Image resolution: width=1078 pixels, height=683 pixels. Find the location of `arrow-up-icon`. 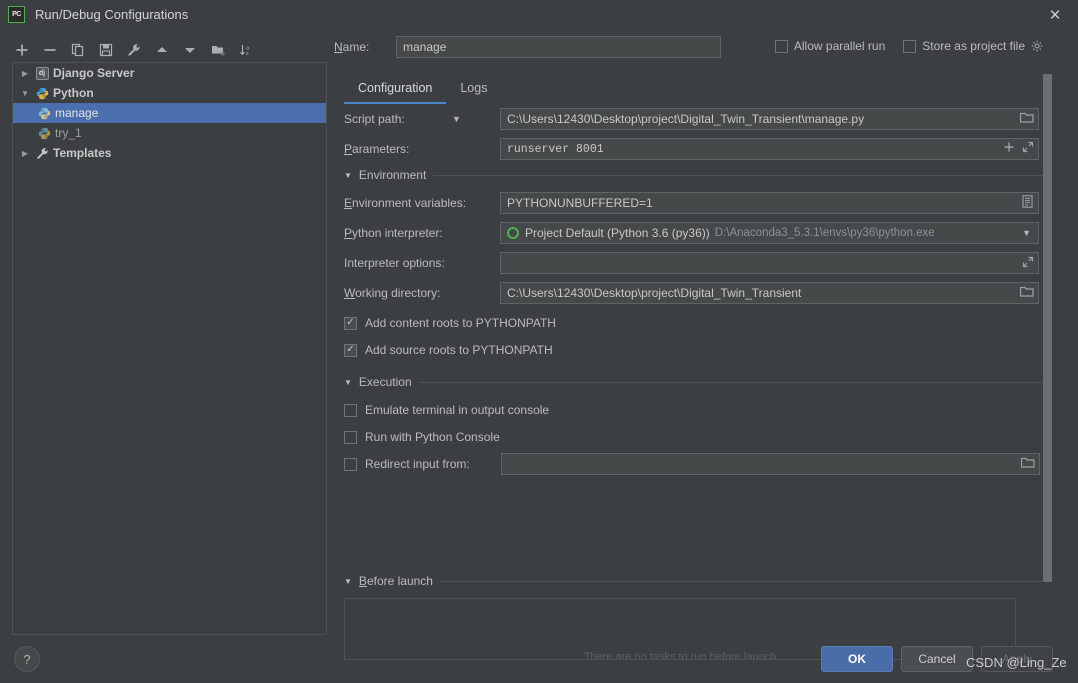

arrow-up-icon is located at coordinates (162, 50).